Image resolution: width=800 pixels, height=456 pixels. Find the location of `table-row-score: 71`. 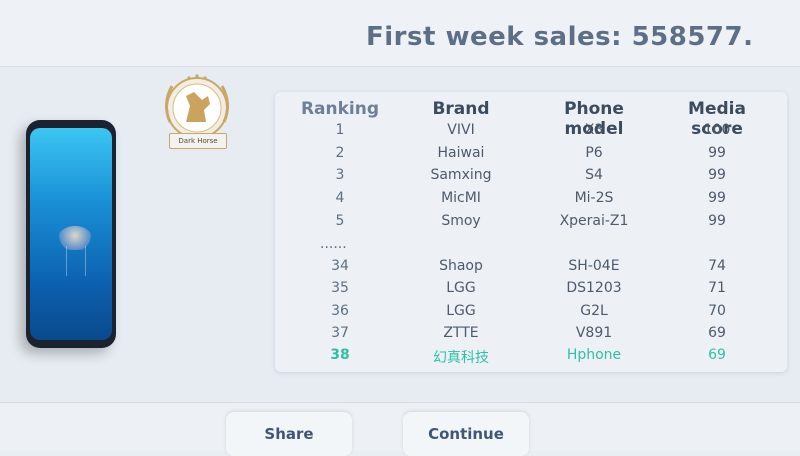

table-row-score: 71 is located at coordinates (717, 288).